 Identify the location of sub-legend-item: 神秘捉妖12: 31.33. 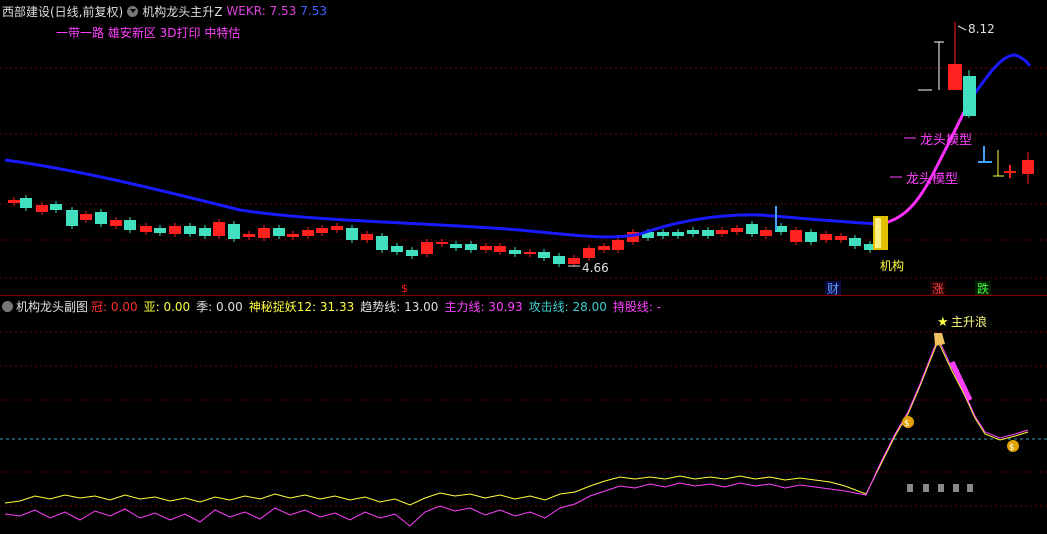
(301, 306).